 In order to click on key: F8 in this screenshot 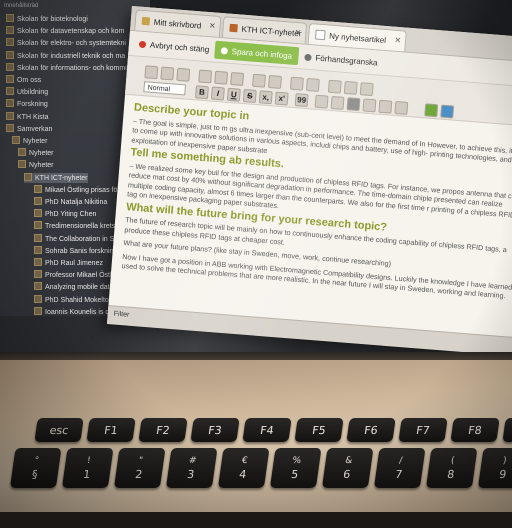, I will do `click(475, 430)`.